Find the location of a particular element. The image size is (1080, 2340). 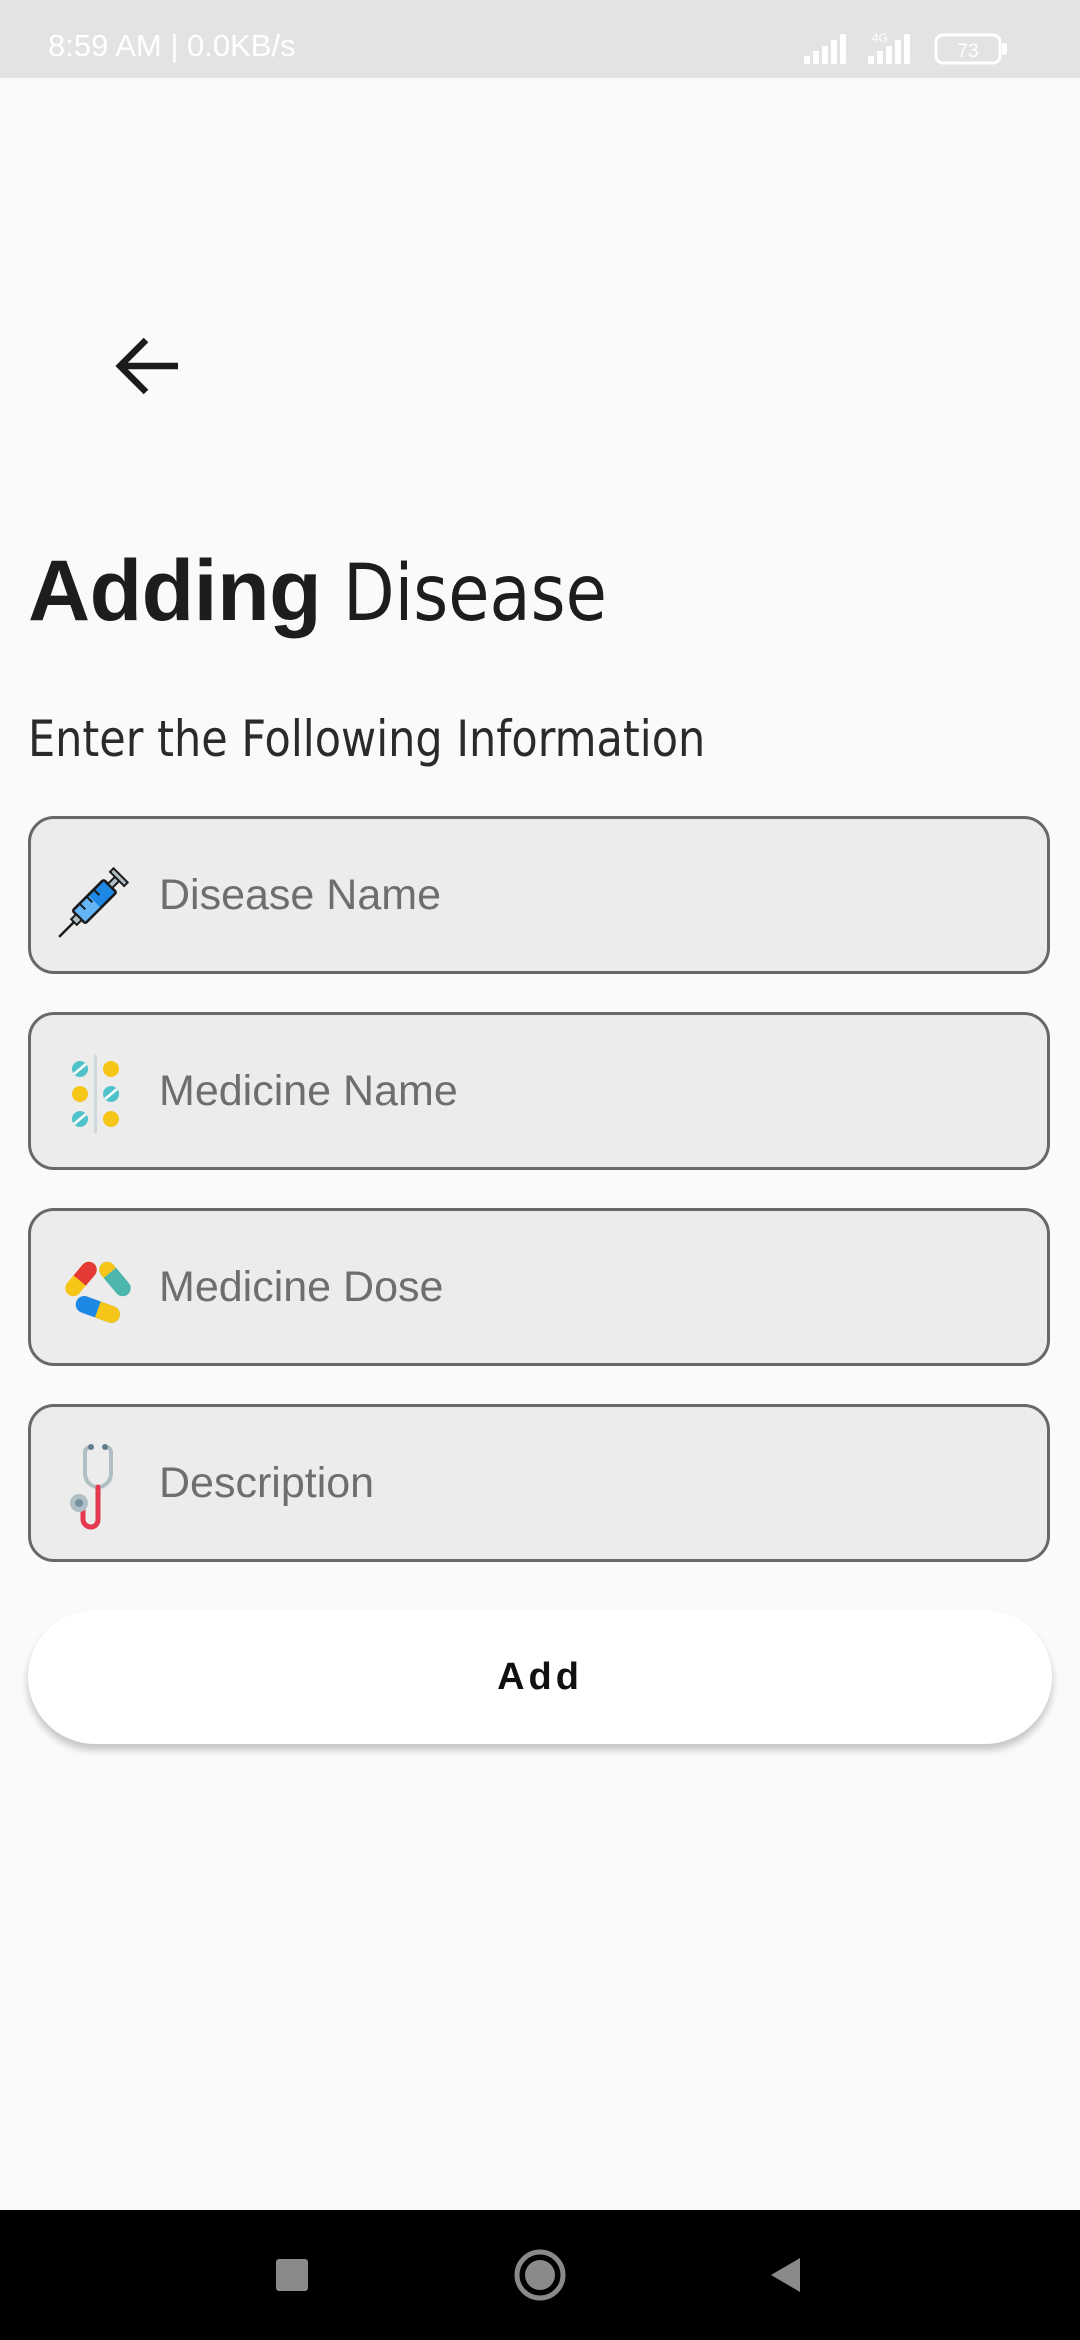

medicine-dose-field is located at coordinates (539, 1287).